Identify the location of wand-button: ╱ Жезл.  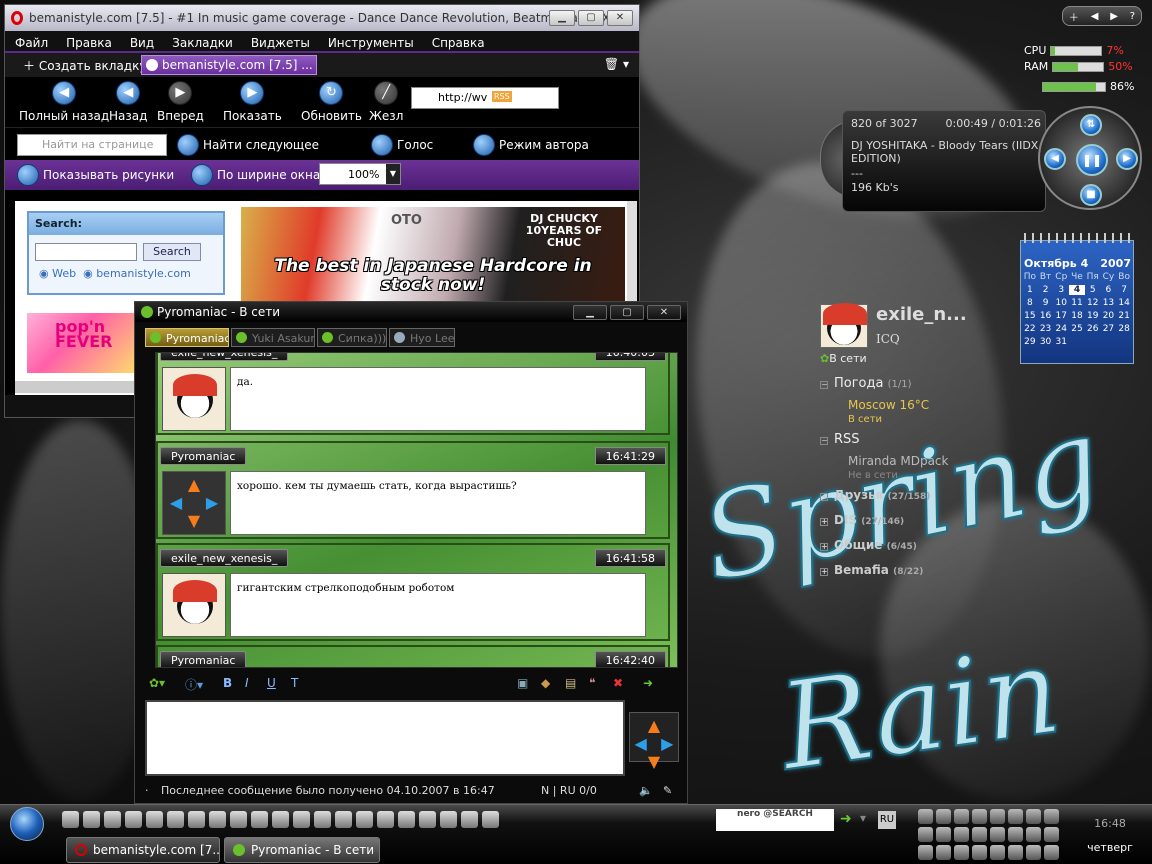
(386, 102).